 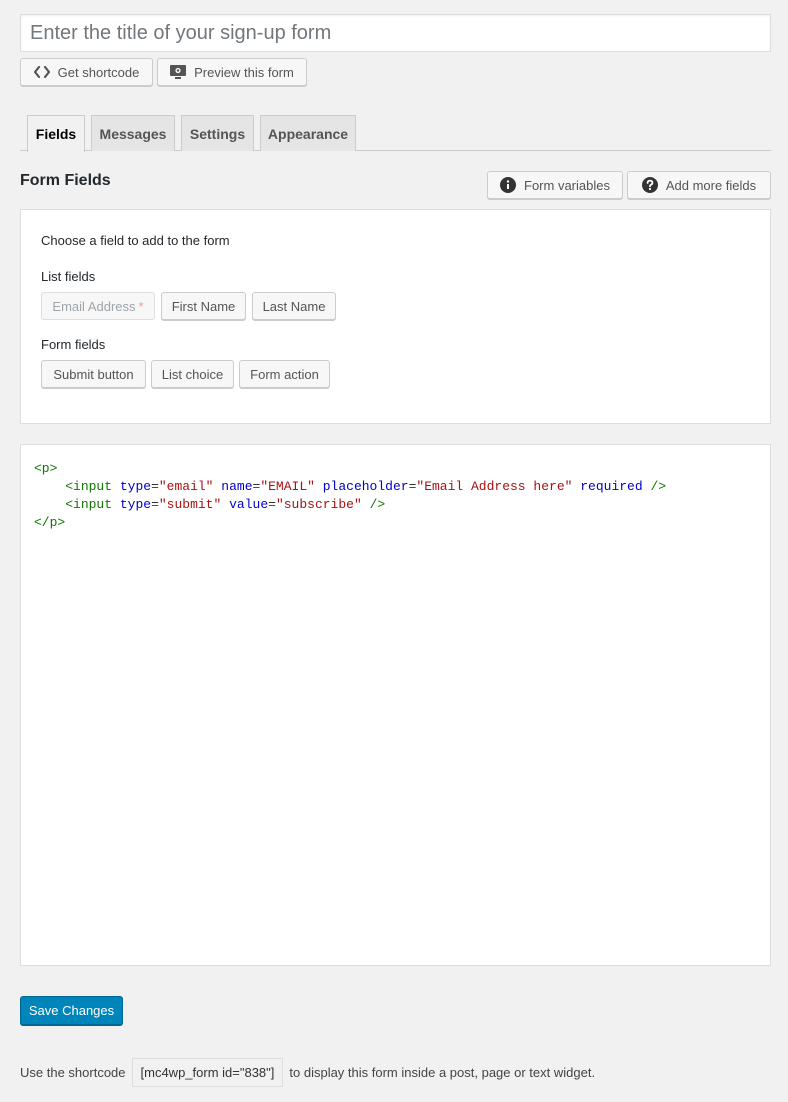 What do you see at coordinates (207, 1072) in the screenshot?
I see `shortcode-value: [mc4wp_form id="838"]` at bounding box center [207, 1072].